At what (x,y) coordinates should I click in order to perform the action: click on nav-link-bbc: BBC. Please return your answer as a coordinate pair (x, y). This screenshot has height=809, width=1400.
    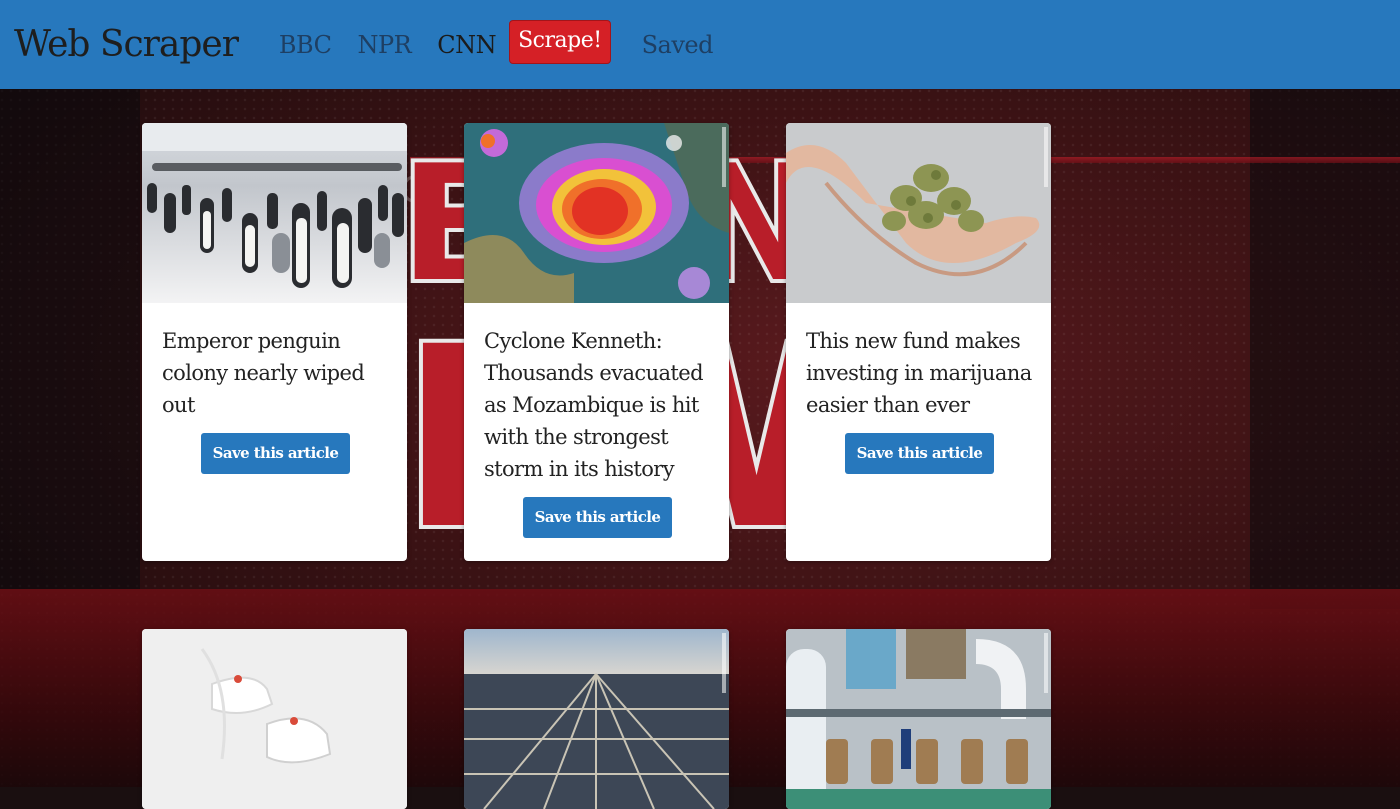
    Looking at the image, I should click on (305, 45).